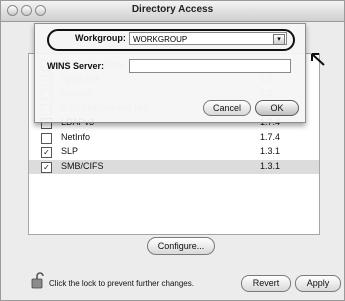 The height and width of the screenshot is (301, 345). What do you see at coordinates (82, 165) in the screenshot?
I see `service-name: SMB/CIFS` at bounding box center [82, 165].